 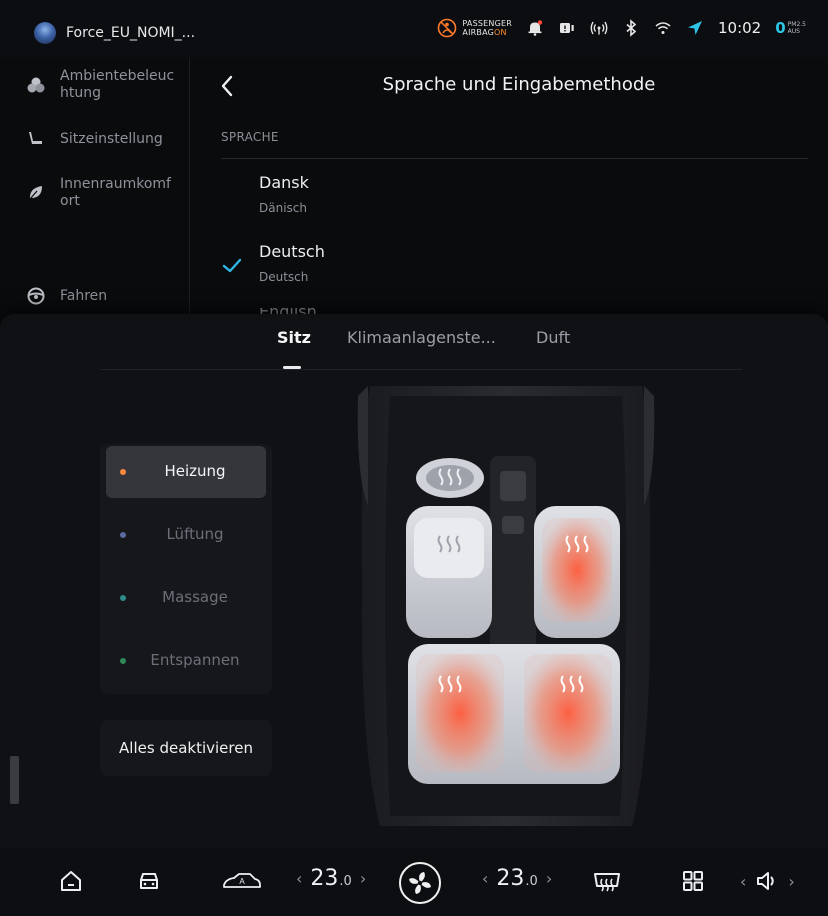 What do you see at coordinates (186, 569) in the screenshot?
I see `seat-mode-list: Heizung Lüftung Massage Entspannen` at bounding box center [186, 569].